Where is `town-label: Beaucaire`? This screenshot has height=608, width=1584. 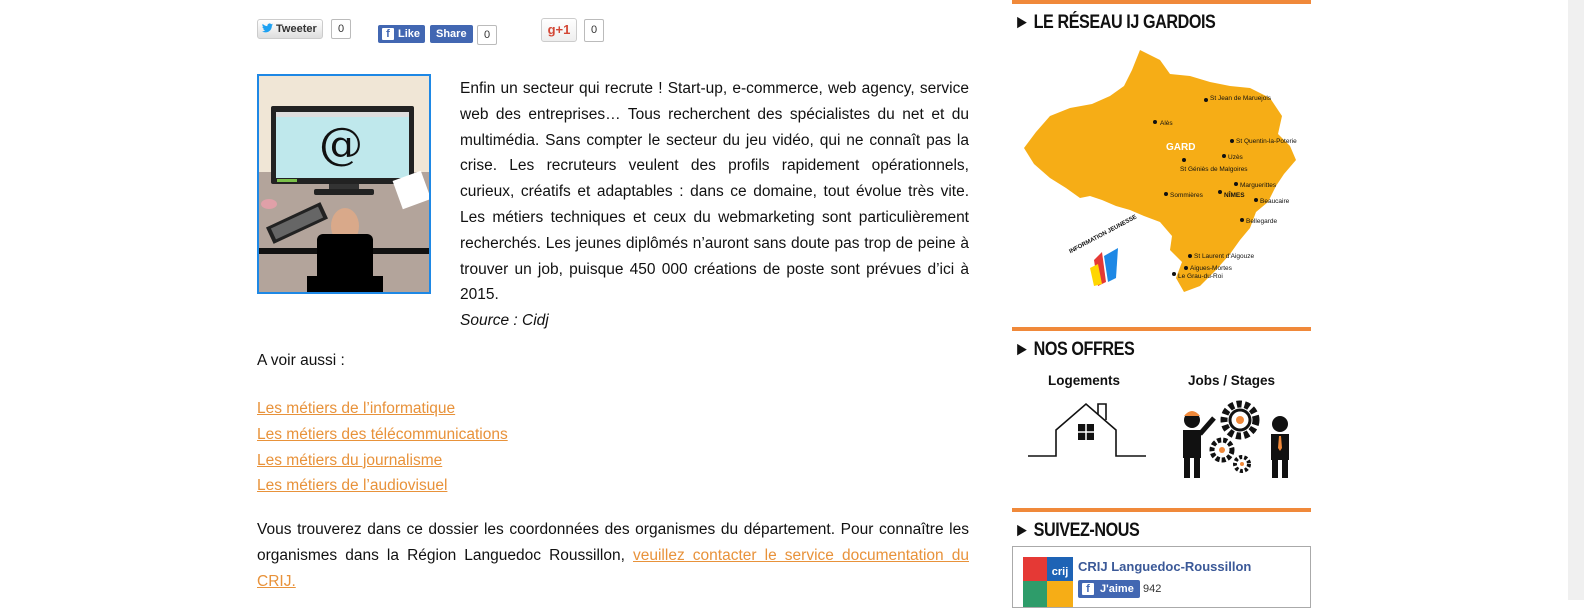
town-label: Beaucaire is located at coordinates (1275, 201).